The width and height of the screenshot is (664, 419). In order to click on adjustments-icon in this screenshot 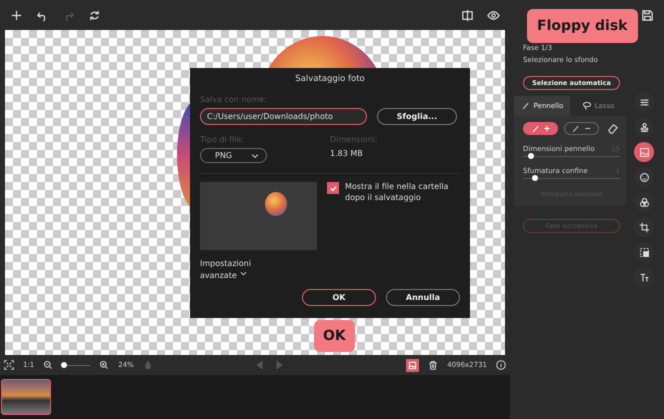, I will do `click(644, 102)`.